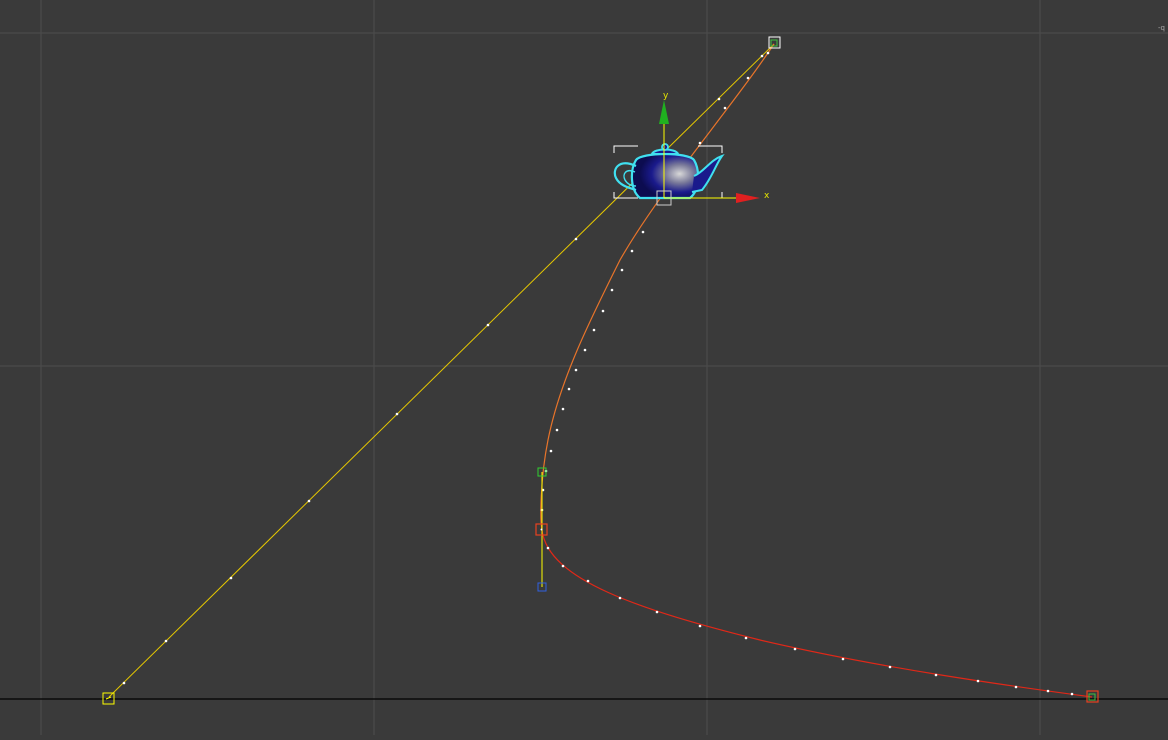 The image size is (1168, 740). I want to click on gizmo-y-arrow, so click(664, 112).